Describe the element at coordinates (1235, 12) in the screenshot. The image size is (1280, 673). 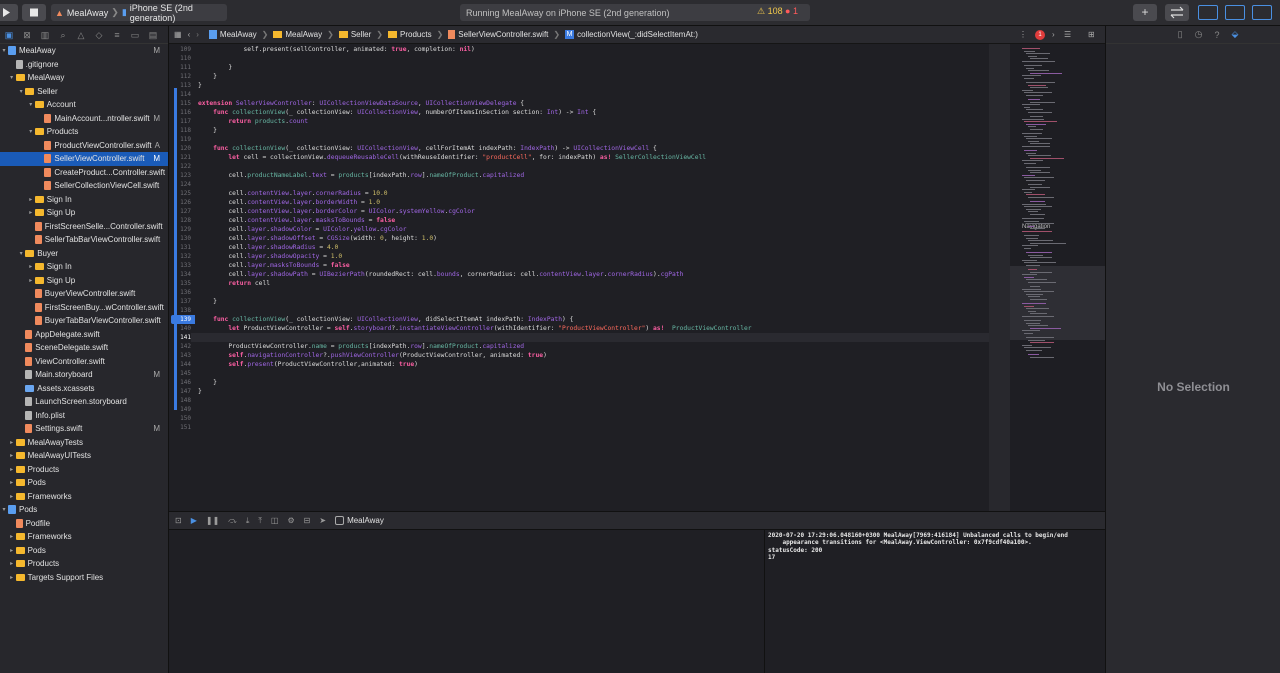
I see `toggle-debug-area-button` at that location.